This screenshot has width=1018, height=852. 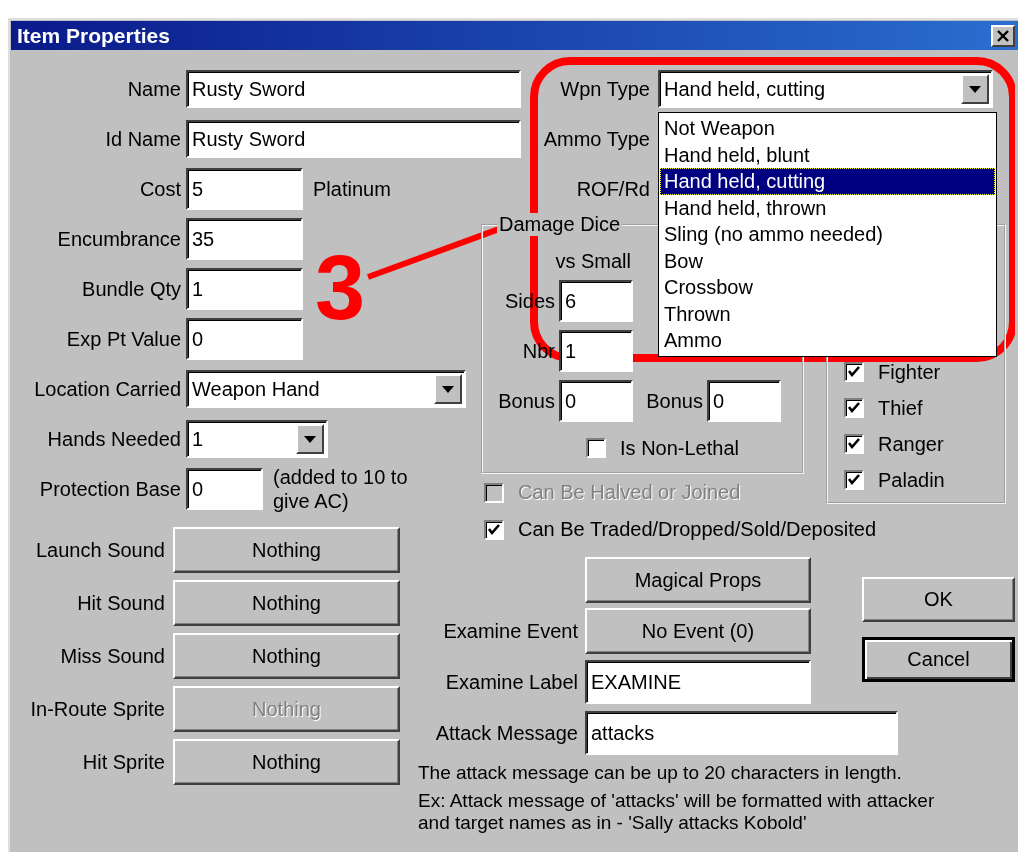 What do you see at coordinates (938, 659) in the screenshot?
I see `dialog-button: Cancel` at bounding box center [938, 659].